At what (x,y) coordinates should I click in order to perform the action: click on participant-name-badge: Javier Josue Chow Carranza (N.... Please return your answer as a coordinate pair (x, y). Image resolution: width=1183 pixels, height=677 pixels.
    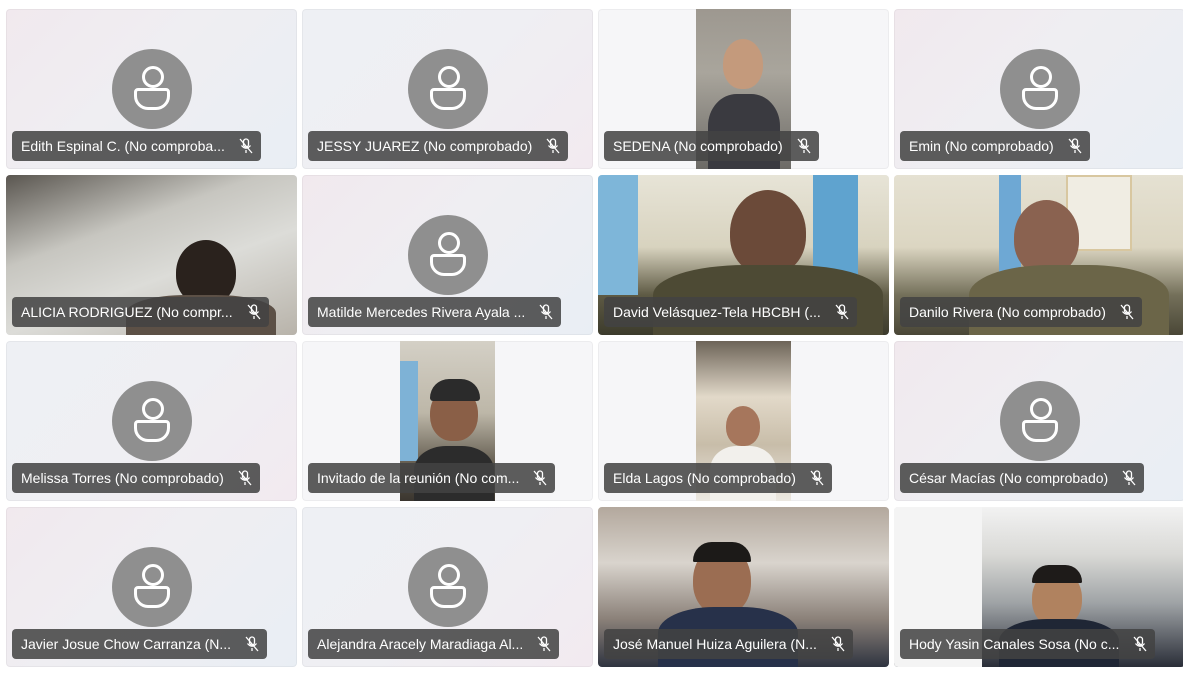
    Looking at the image, I should click on (140, 644).